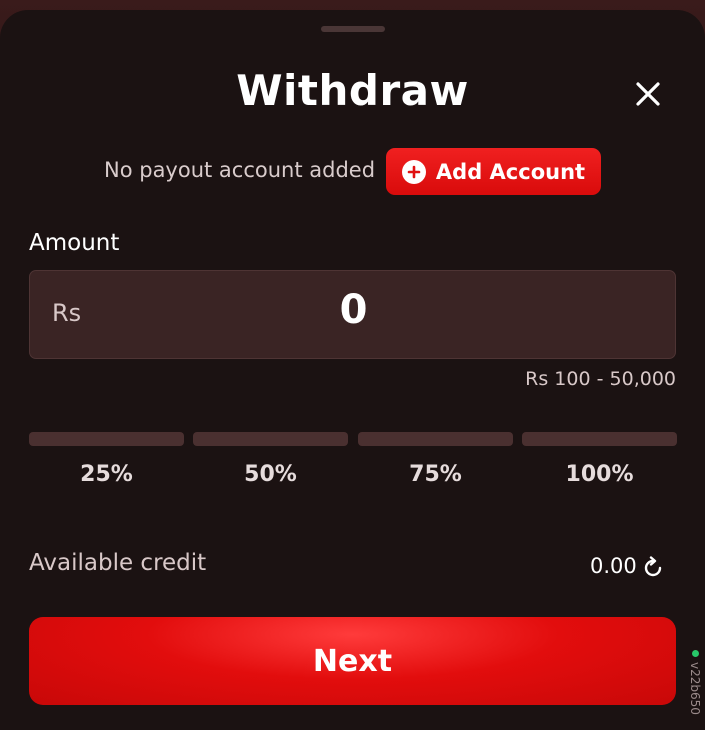 This screenshot has height=730, width=705. I want to click on amount-range: Rs 100 - 50,000, so click(600, 379).